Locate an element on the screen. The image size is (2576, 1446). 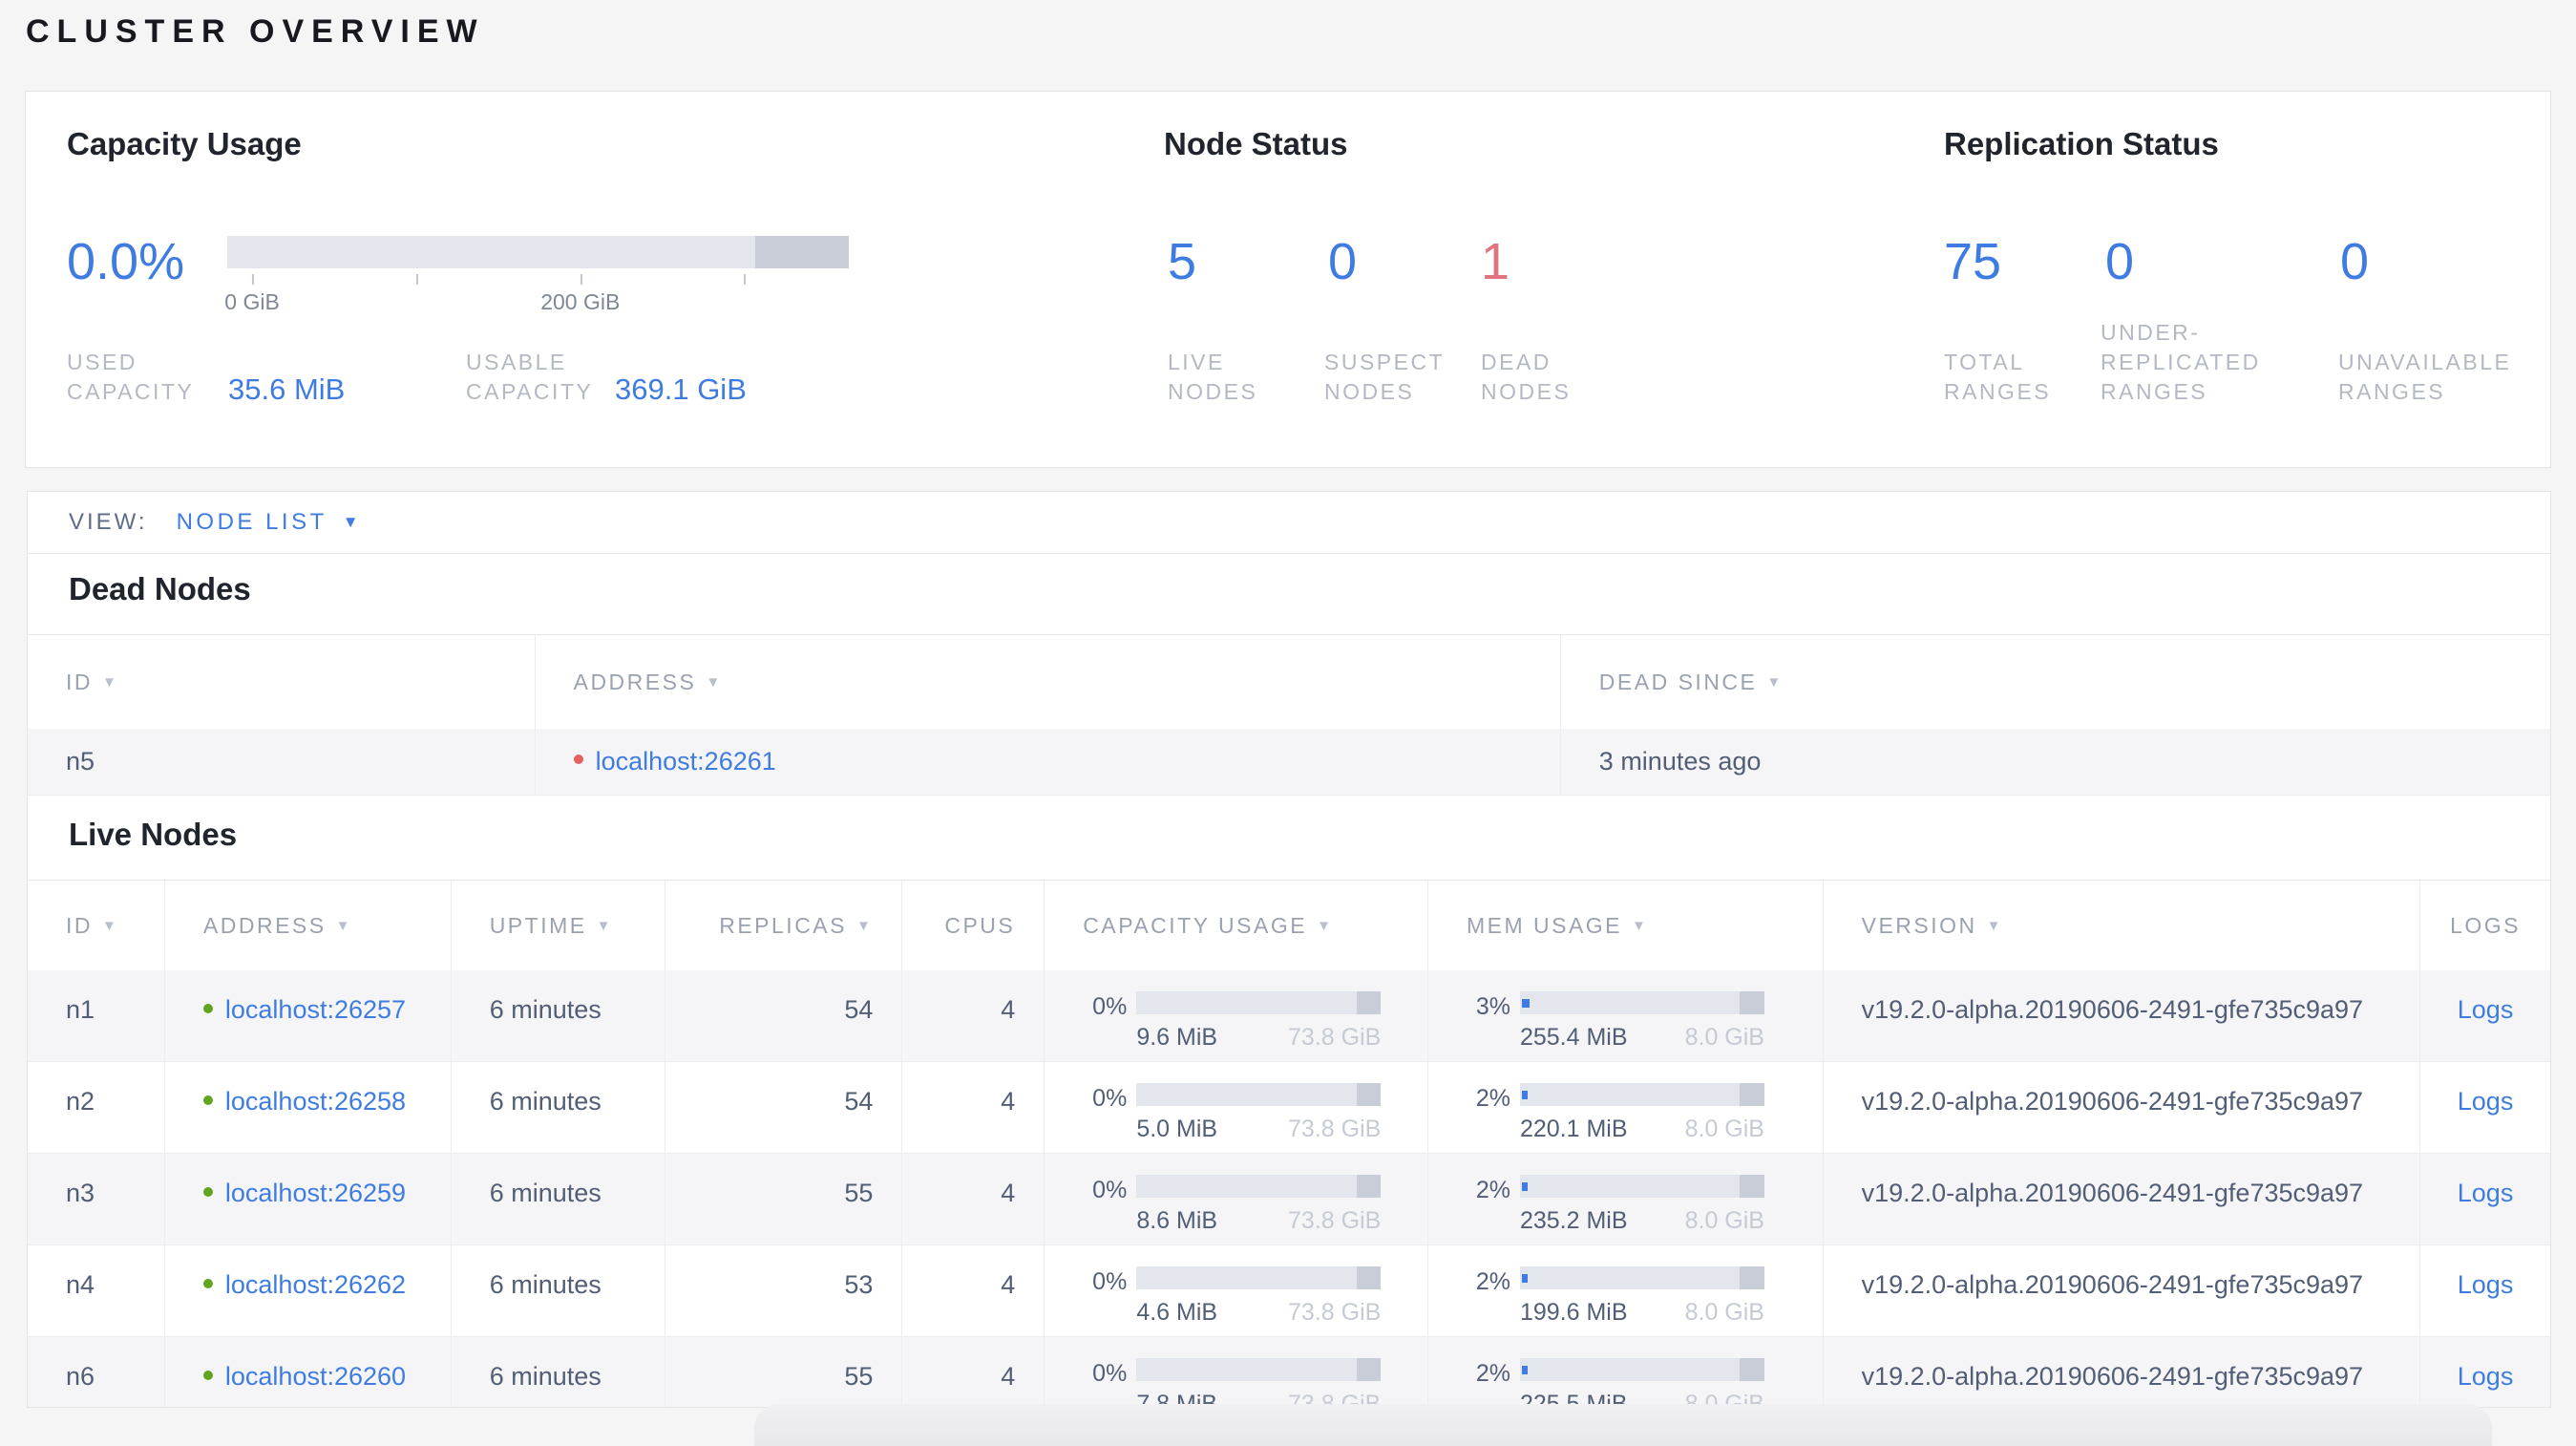
view-dropdown: NODE LIST ▼ is located at coordinates (270, 522).